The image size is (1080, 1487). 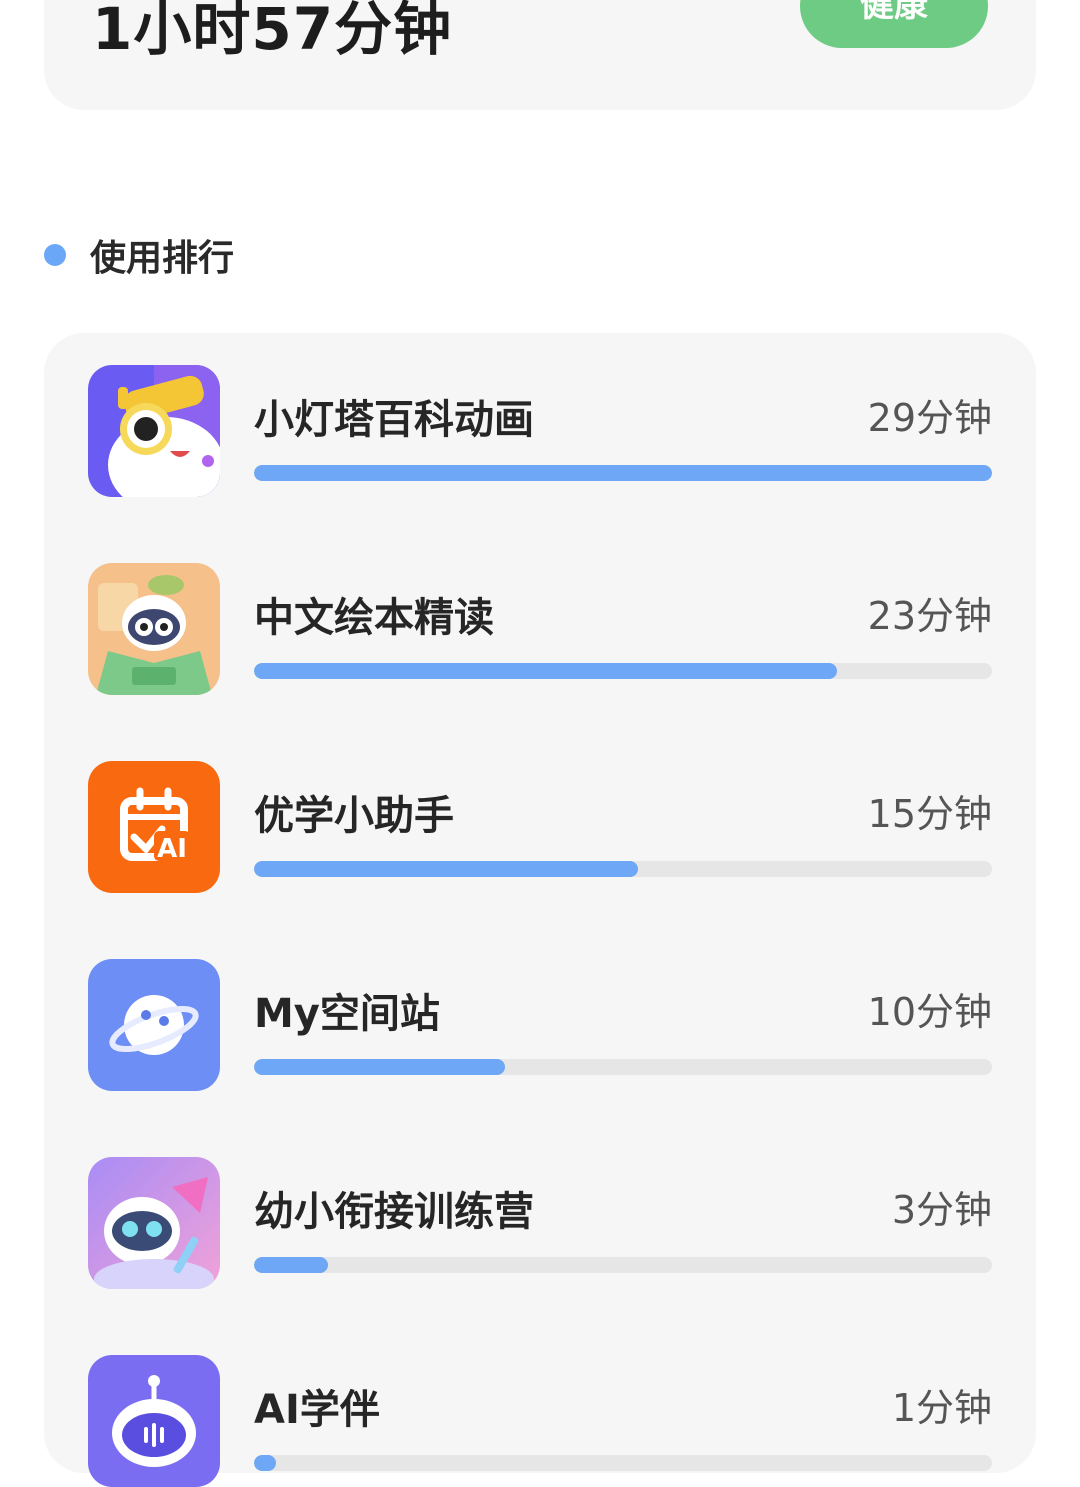 I want to click on app-name: 小灯塔百科动画, so click(x=394, y=420).